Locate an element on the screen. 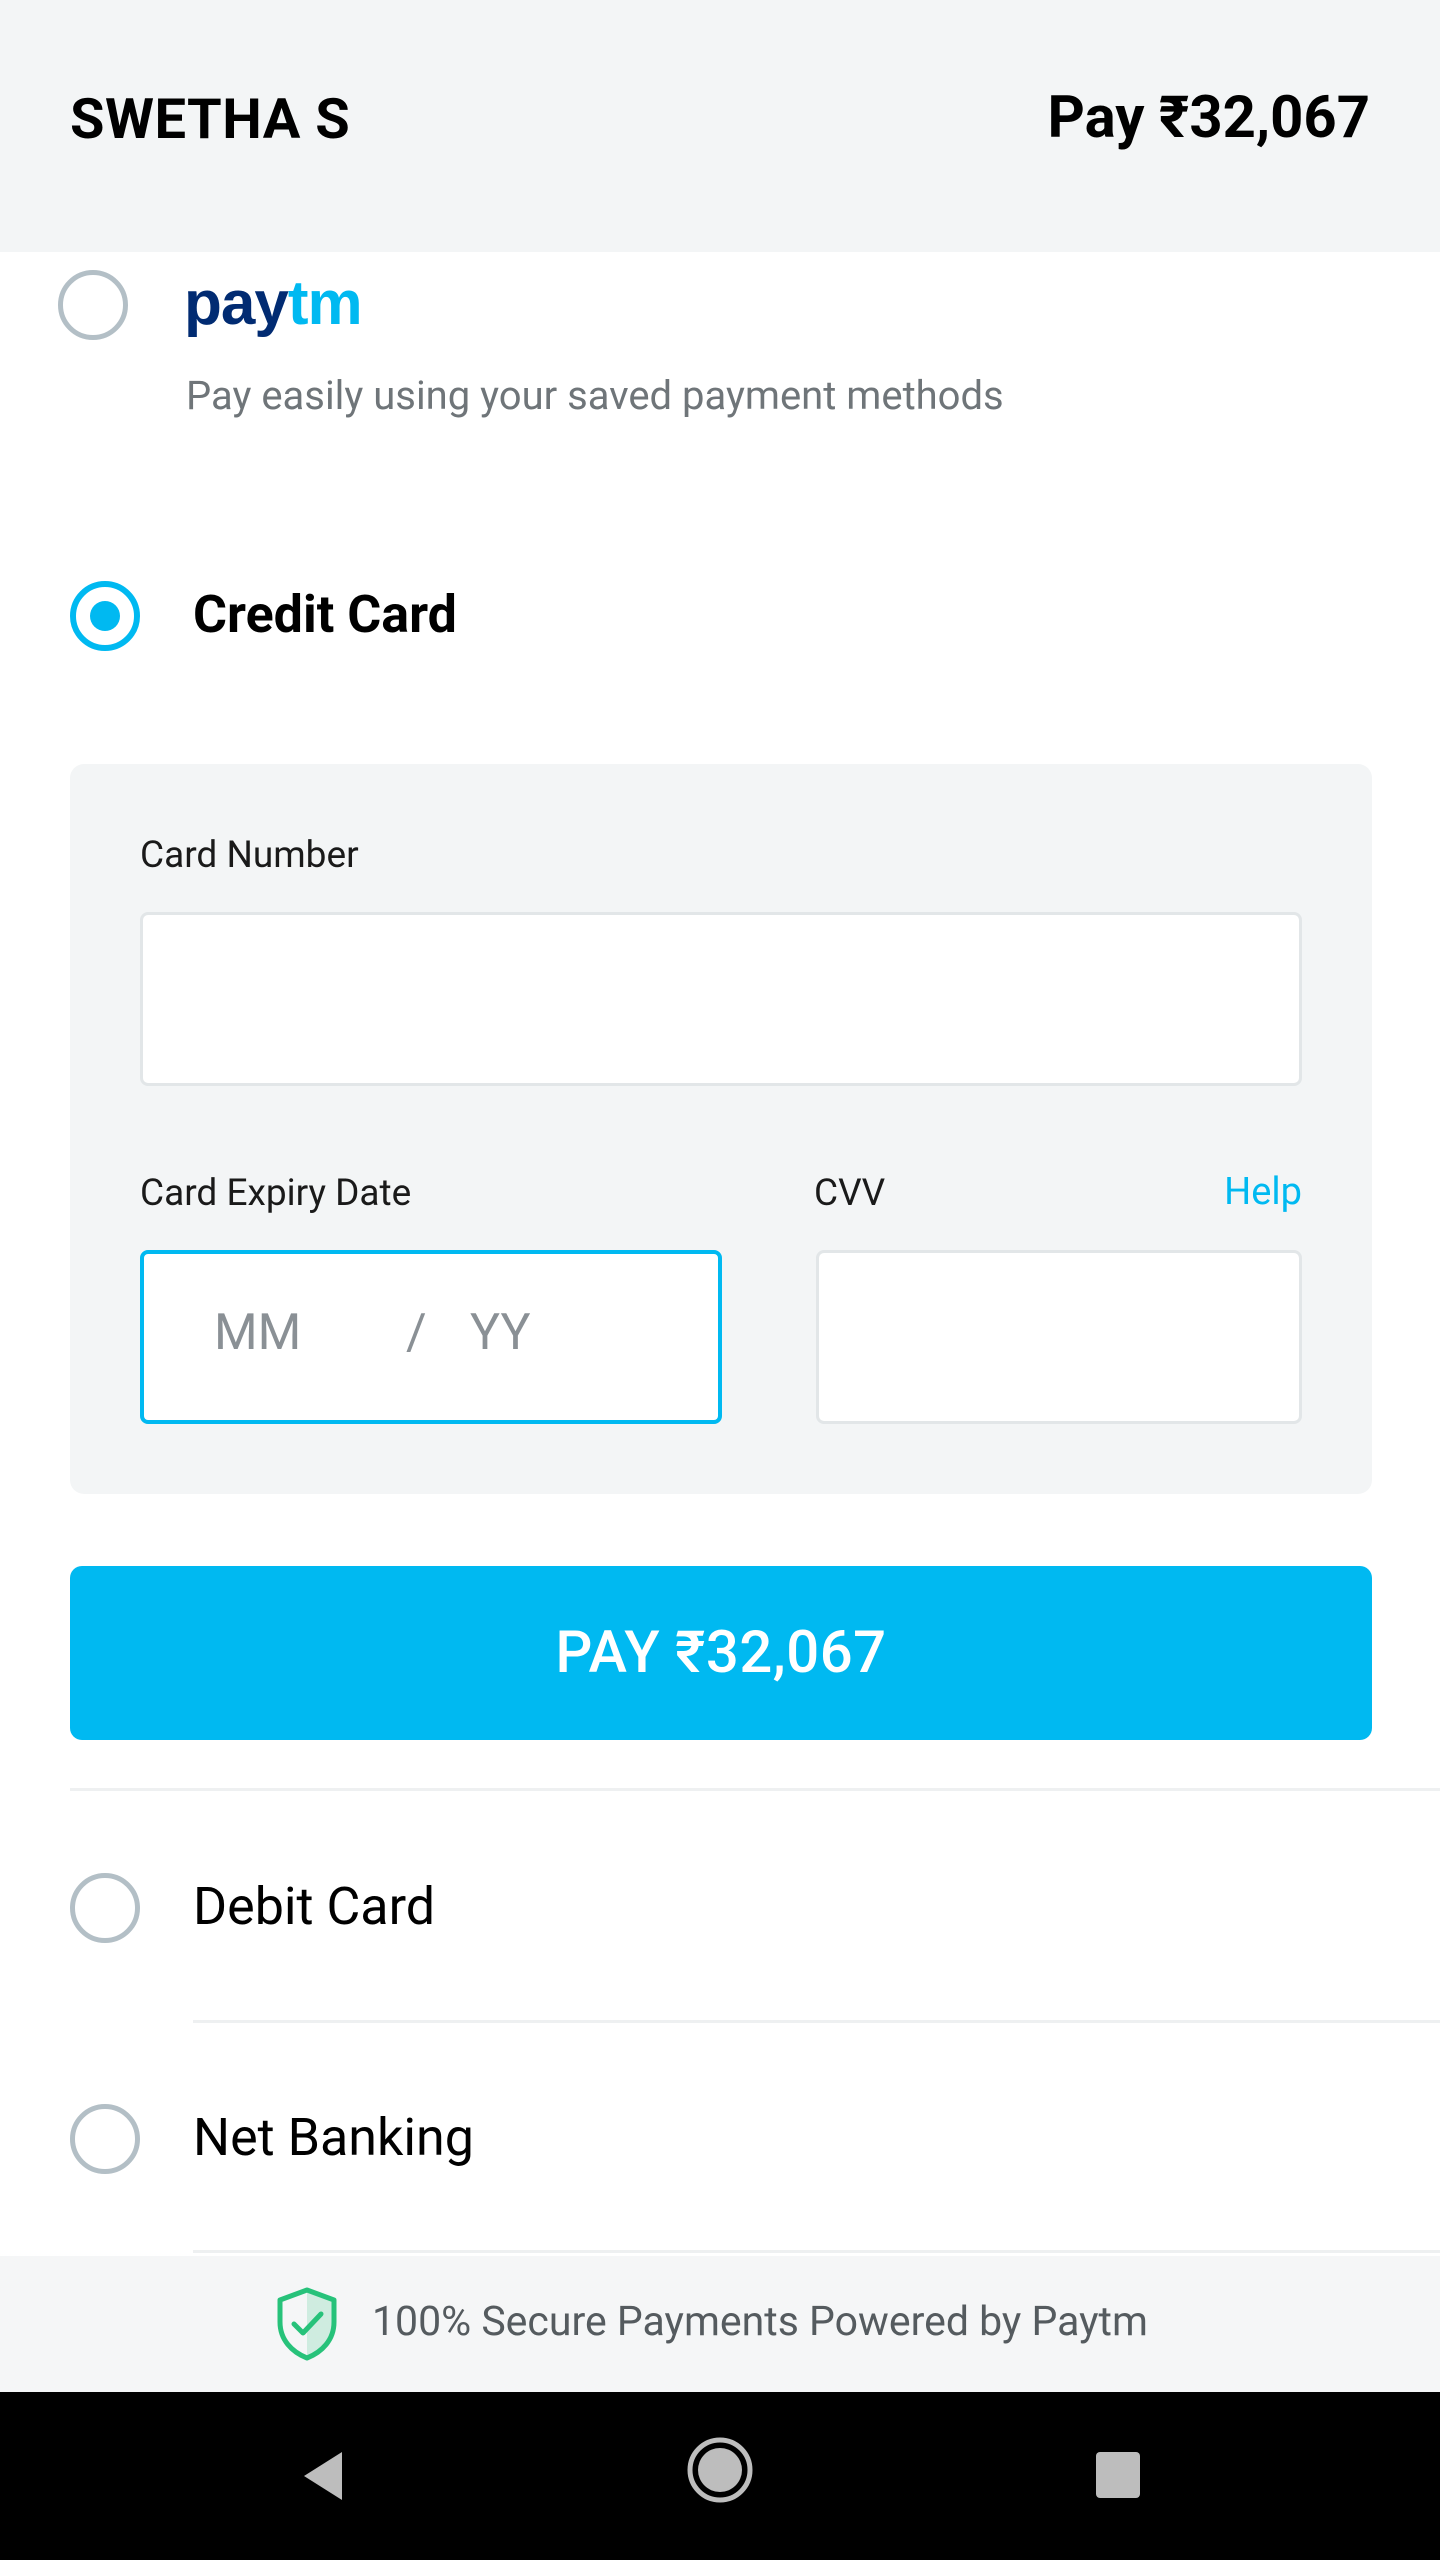 The image size is (1440, 2560). expiry-date-label: Card Expiry Date is located at coordinates (276, 1193).